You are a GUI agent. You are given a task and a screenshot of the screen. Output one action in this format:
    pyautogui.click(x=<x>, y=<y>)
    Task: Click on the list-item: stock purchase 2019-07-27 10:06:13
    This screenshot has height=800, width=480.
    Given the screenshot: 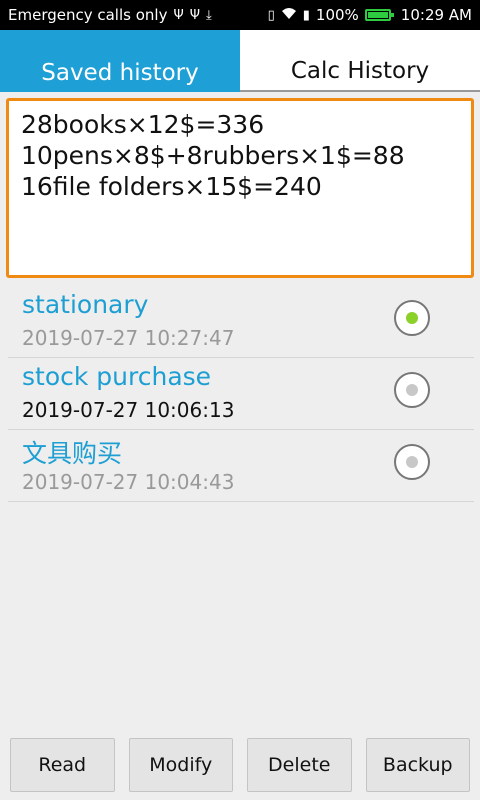 What is the action you would take?
    pyautogui.click(x=241, y=394)
    